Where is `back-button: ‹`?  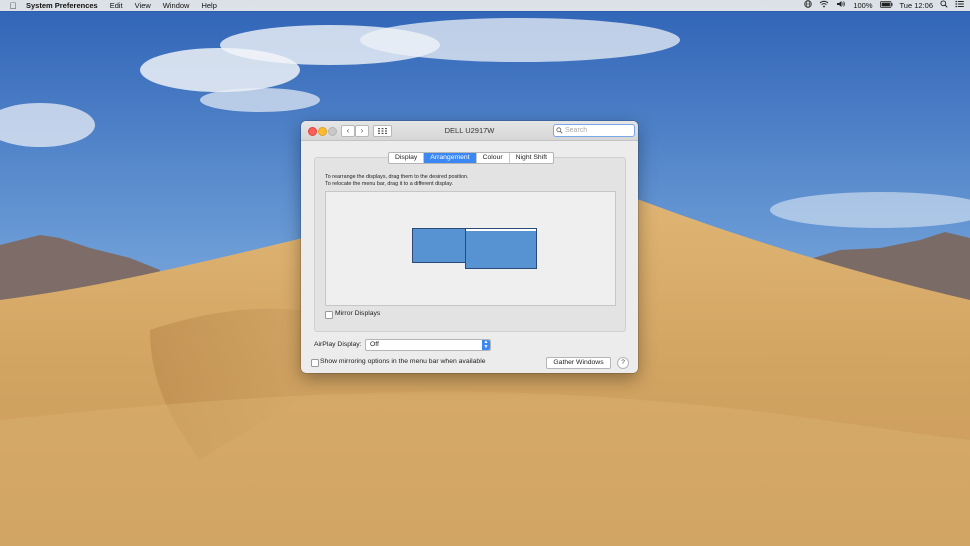 back-button: ‹ is located at coordinates (348, 131).